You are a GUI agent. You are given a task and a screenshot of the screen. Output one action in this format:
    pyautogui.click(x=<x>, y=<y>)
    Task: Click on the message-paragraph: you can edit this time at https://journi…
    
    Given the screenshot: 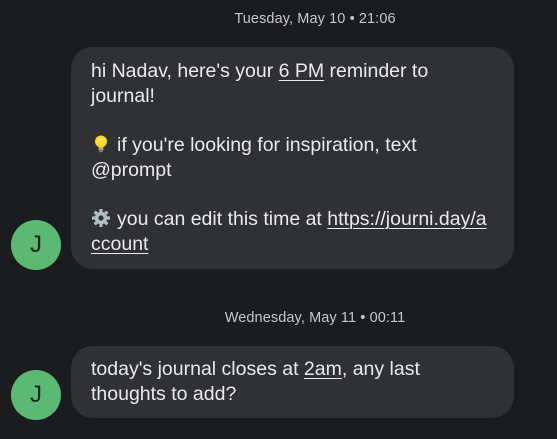 What is the action you would take?
    pyautogui.click(x=292, y=231)
    